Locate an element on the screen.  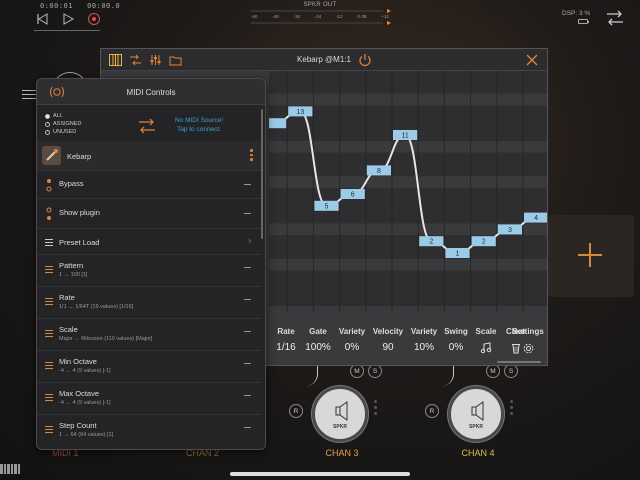
param-range: -4 → 4 (9 values) [-1] is located at coordinates (85, 403).